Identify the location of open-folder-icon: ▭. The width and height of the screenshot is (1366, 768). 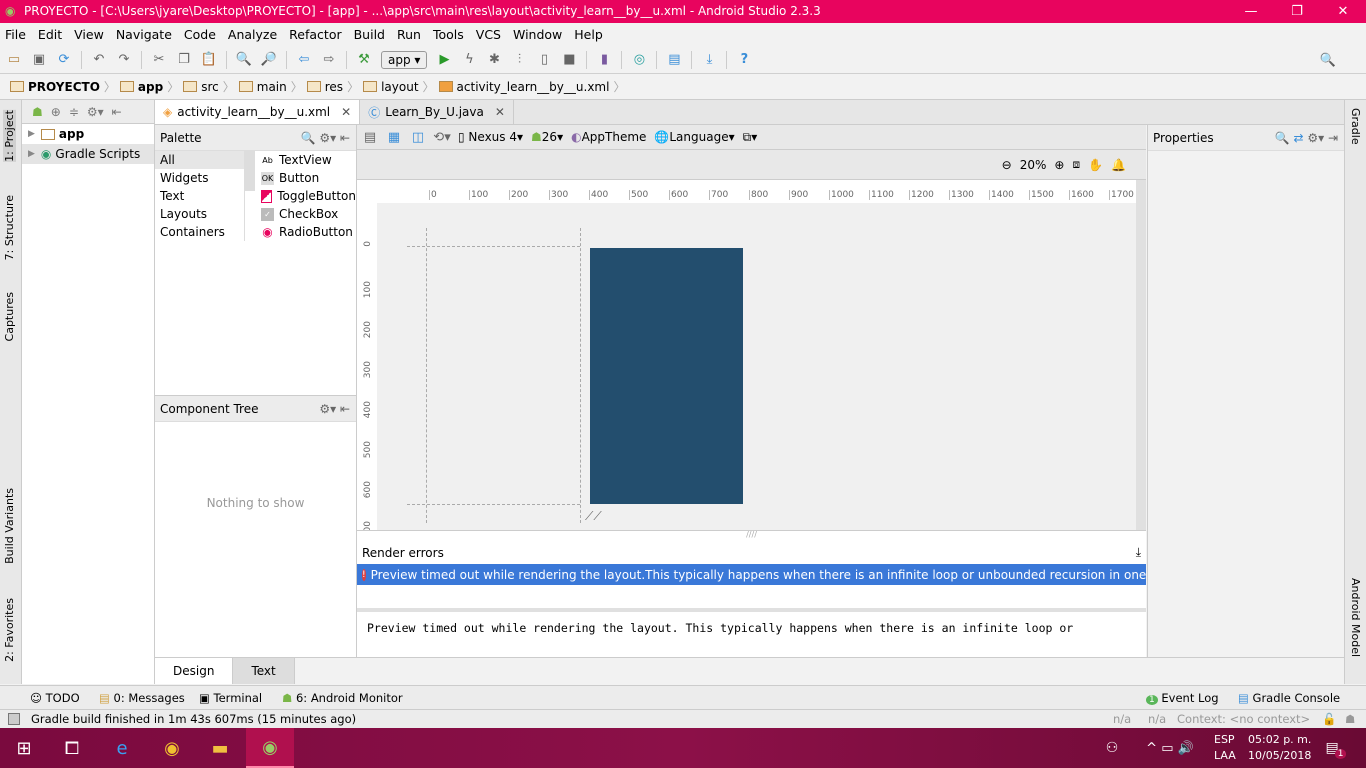
(14, 60).